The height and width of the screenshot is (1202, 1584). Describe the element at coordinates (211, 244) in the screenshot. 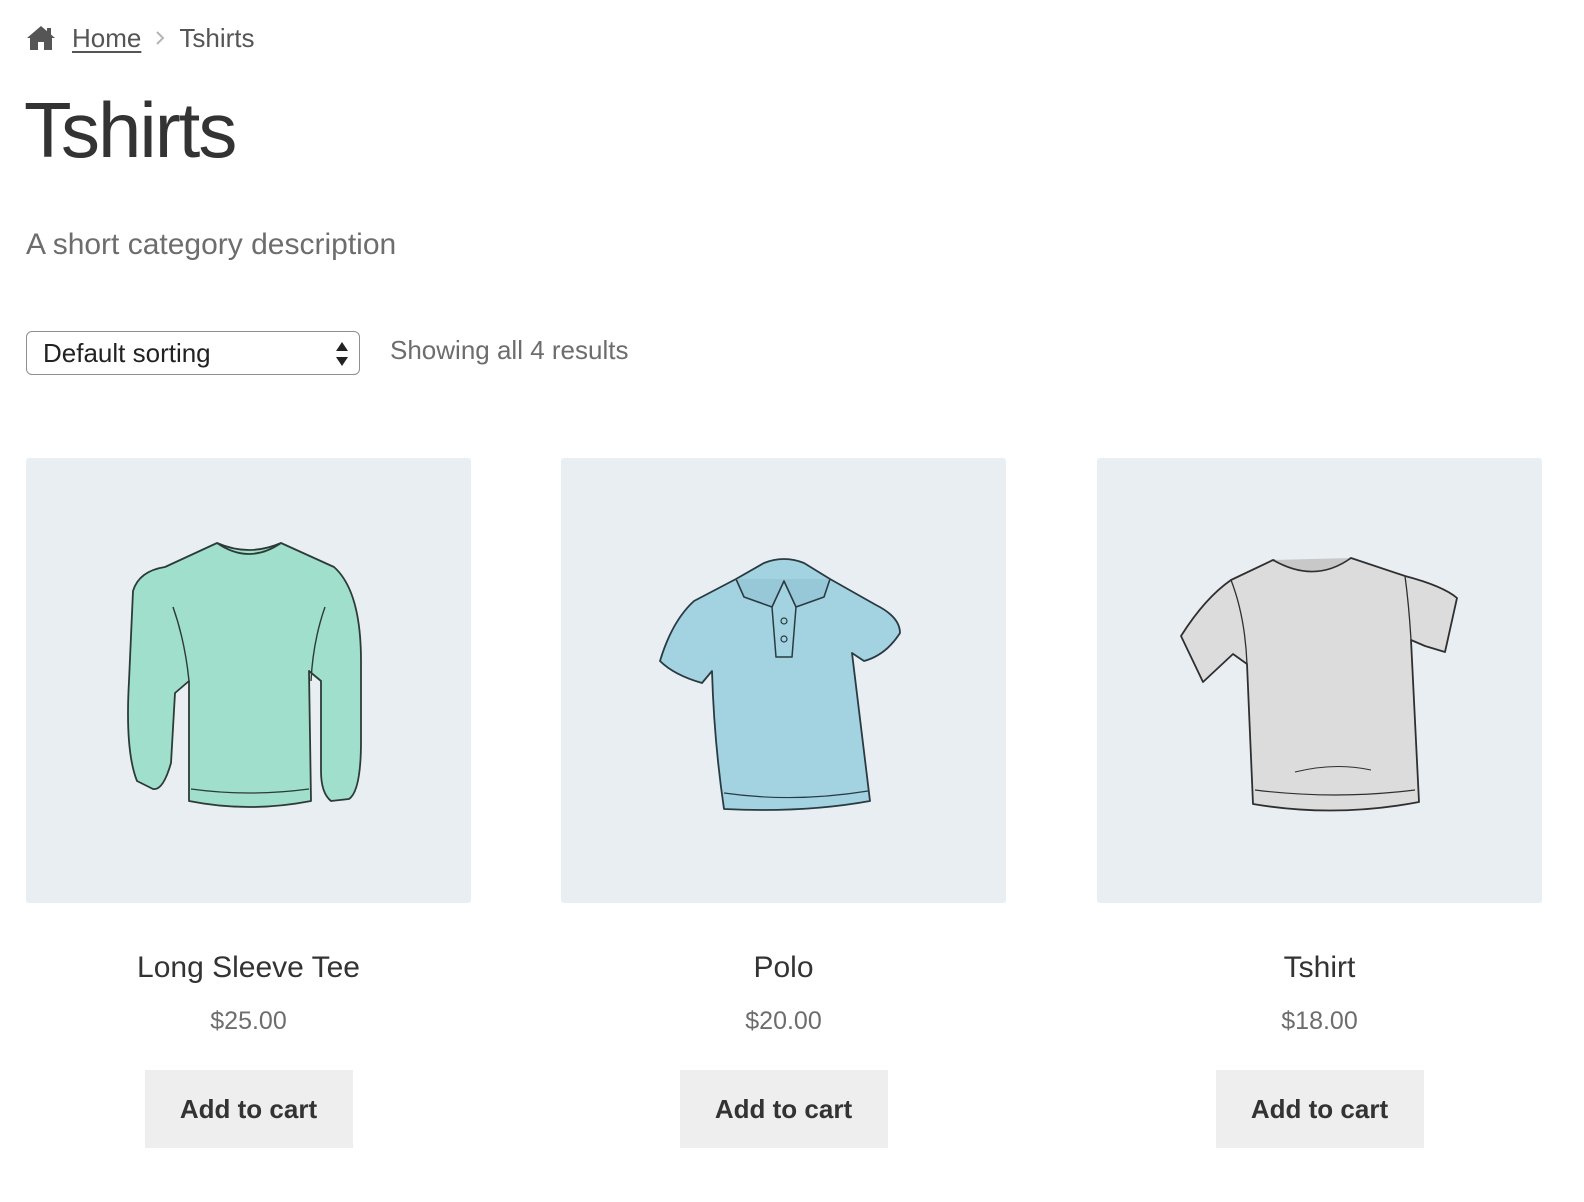

I see `category-description: A short category description` at that location.